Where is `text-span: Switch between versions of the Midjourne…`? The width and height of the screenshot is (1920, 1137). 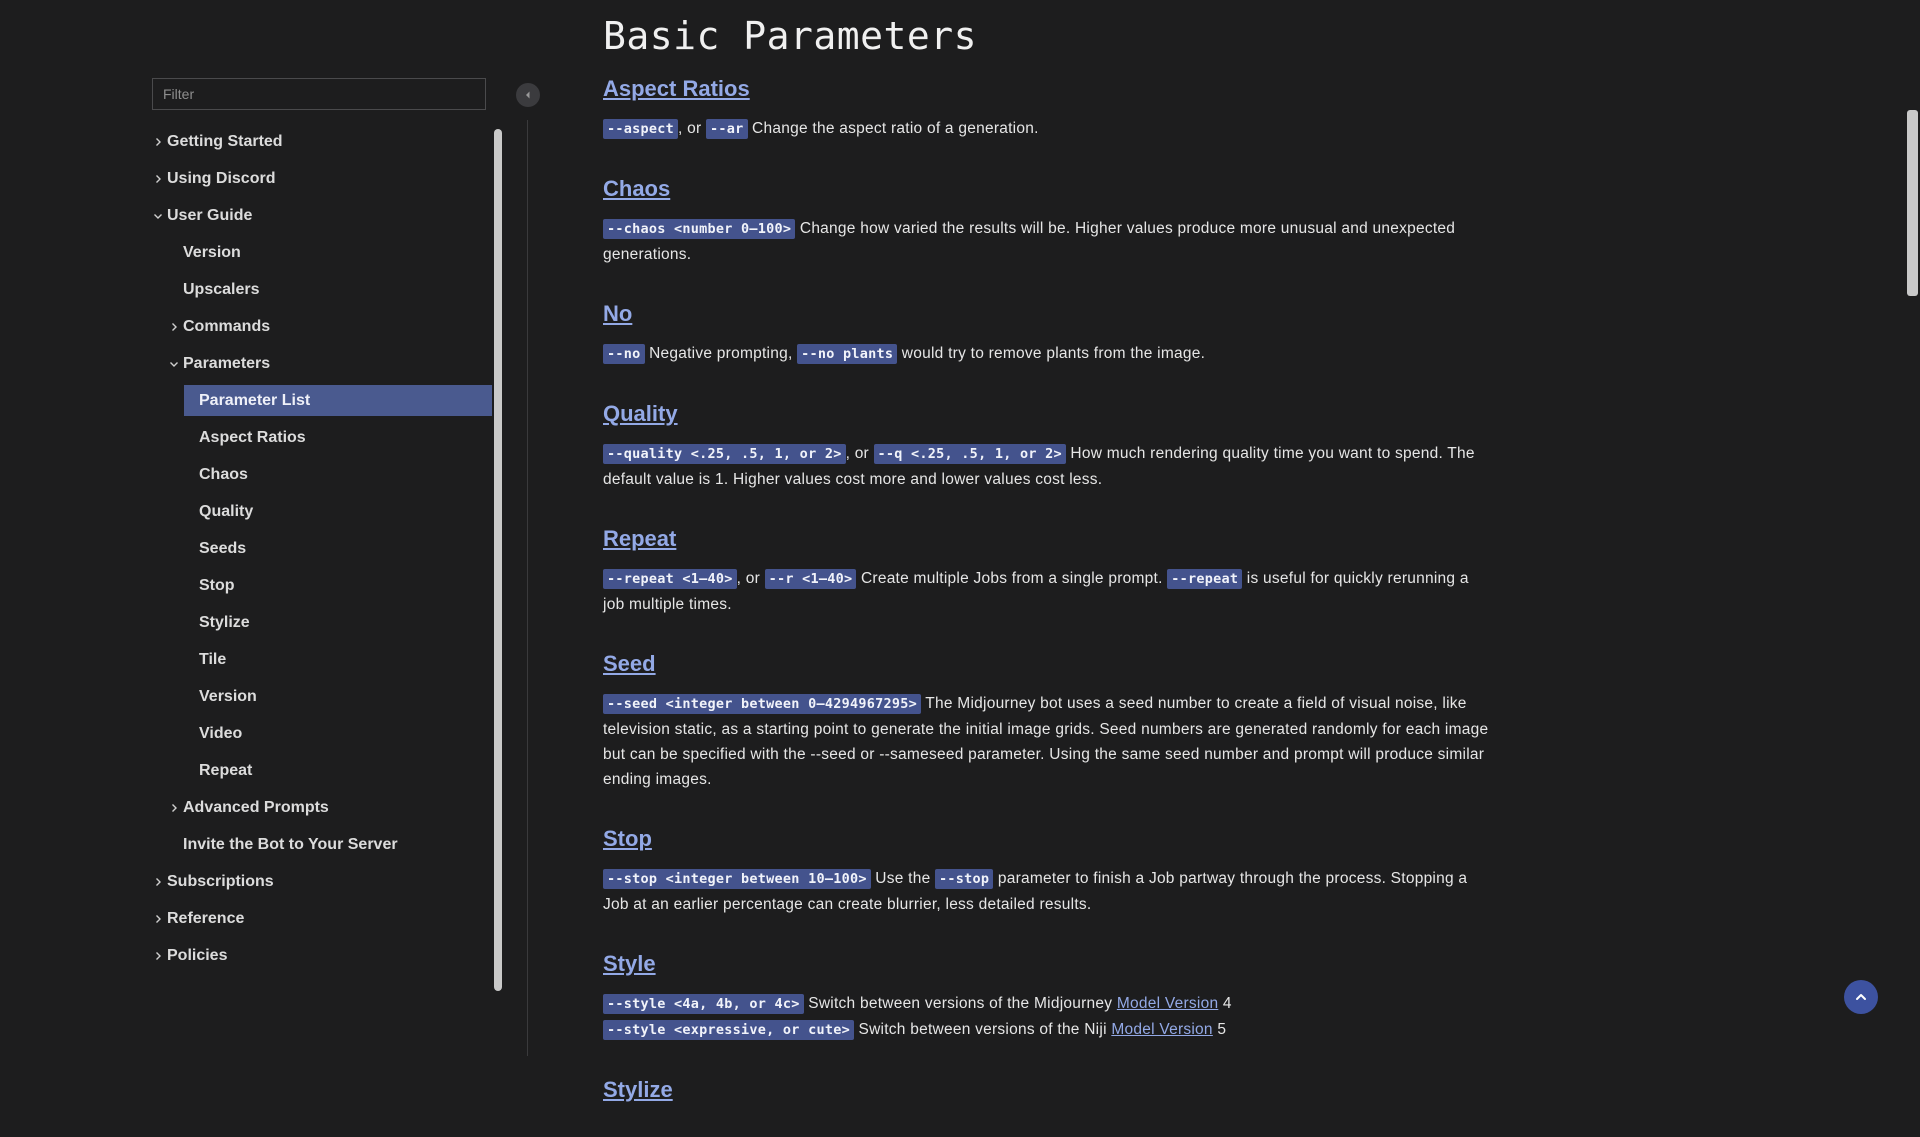
text-span: Switch between versions of the Midjourne… is located at coordinates (960, 1003).